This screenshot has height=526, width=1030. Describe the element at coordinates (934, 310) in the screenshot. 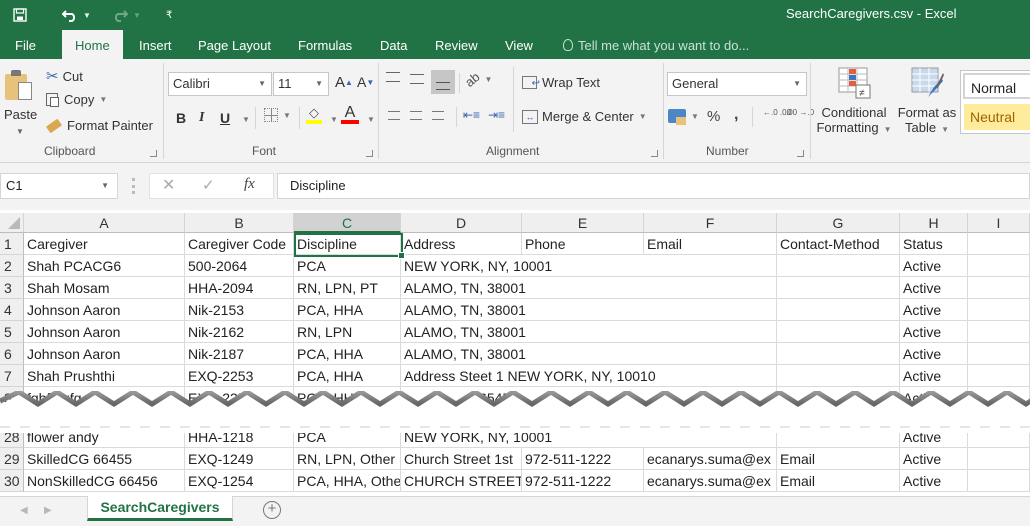

I see `cell-h4: Active` at that location.